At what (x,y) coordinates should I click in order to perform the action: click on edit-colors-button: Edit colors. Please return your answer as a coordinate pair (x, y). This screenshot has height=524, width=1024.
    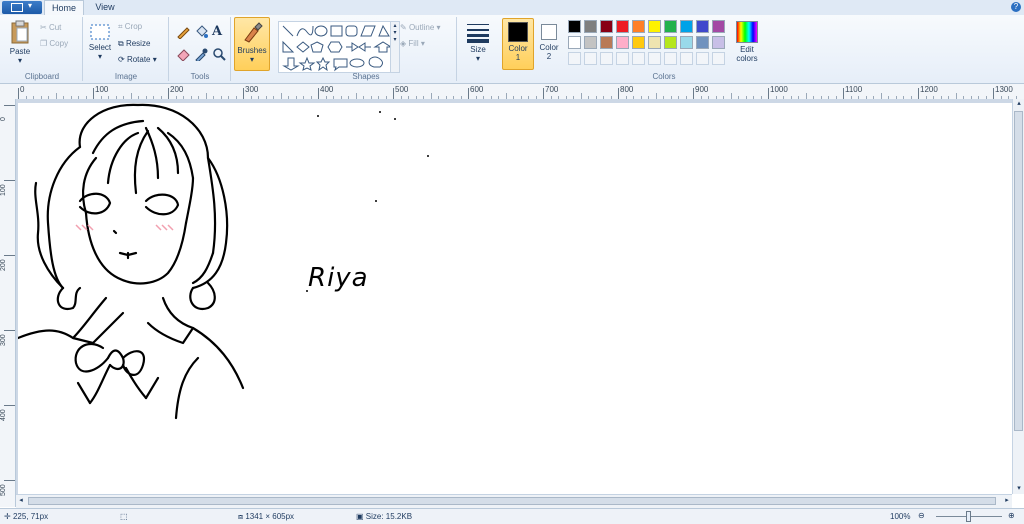
    Looking at the image, I should click on (747, 41).